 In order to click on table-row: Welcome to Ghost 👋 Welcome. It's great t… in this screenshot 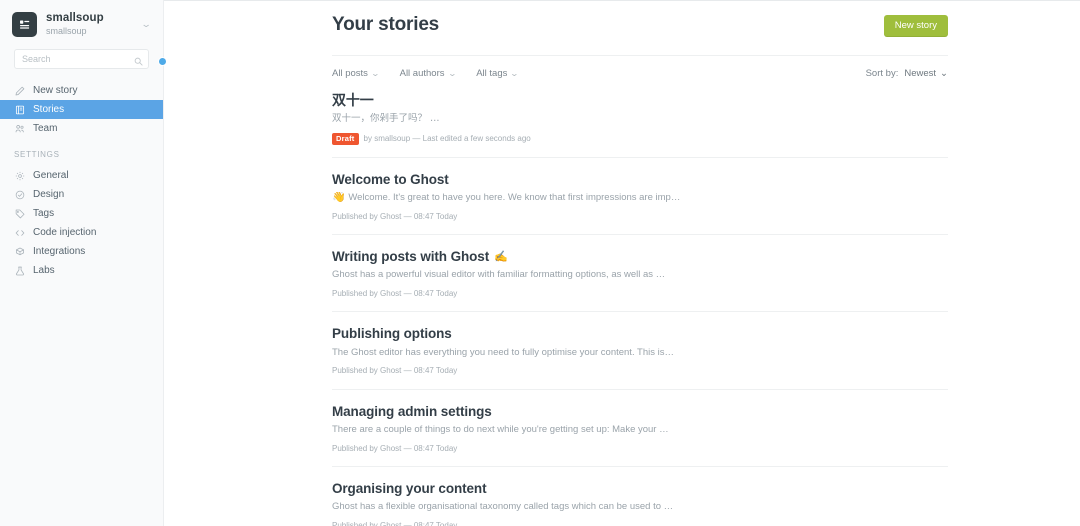, I will do `click(640, 196)`.